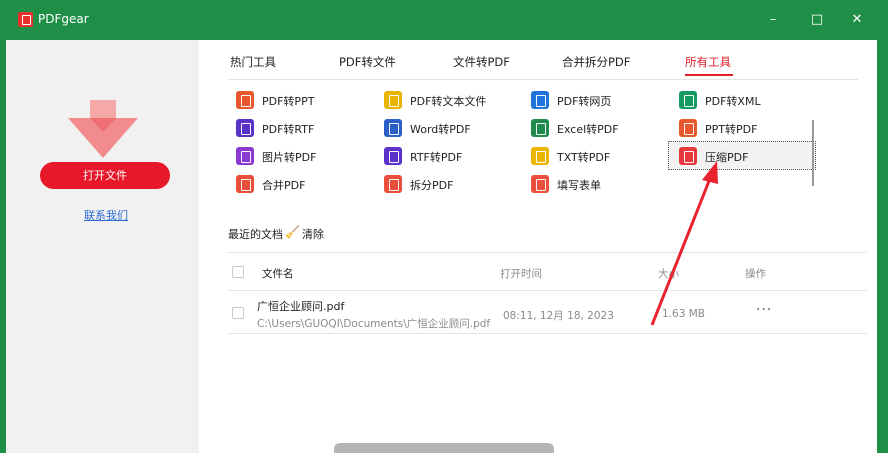 Image resolution: width=888 pixels, height=453 pixels. I want to click on tool-ppt-to-pdf: PPT转PDF, so click(744, 128).